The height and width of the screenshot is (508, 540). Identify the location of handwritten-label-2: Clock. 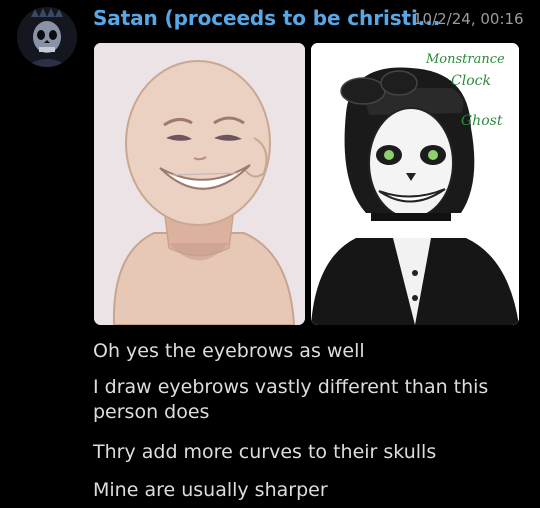
(471, 81).